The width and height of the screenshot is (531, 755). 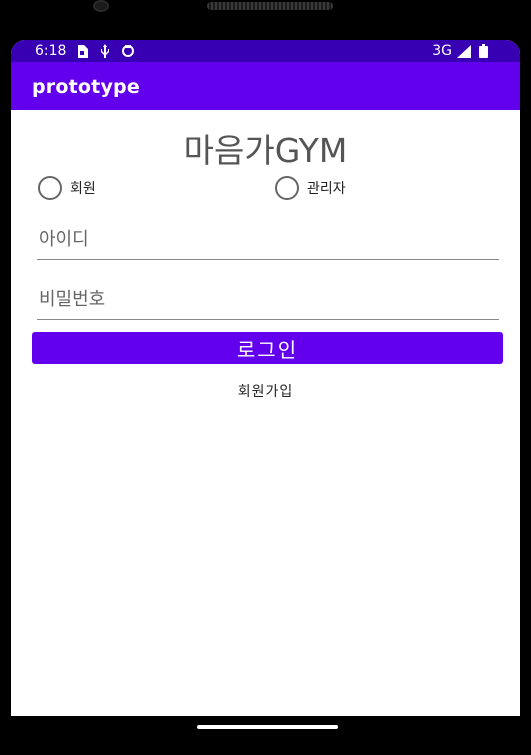 I want to click on signup-link: 회원가입, so click(x=265, y=391).